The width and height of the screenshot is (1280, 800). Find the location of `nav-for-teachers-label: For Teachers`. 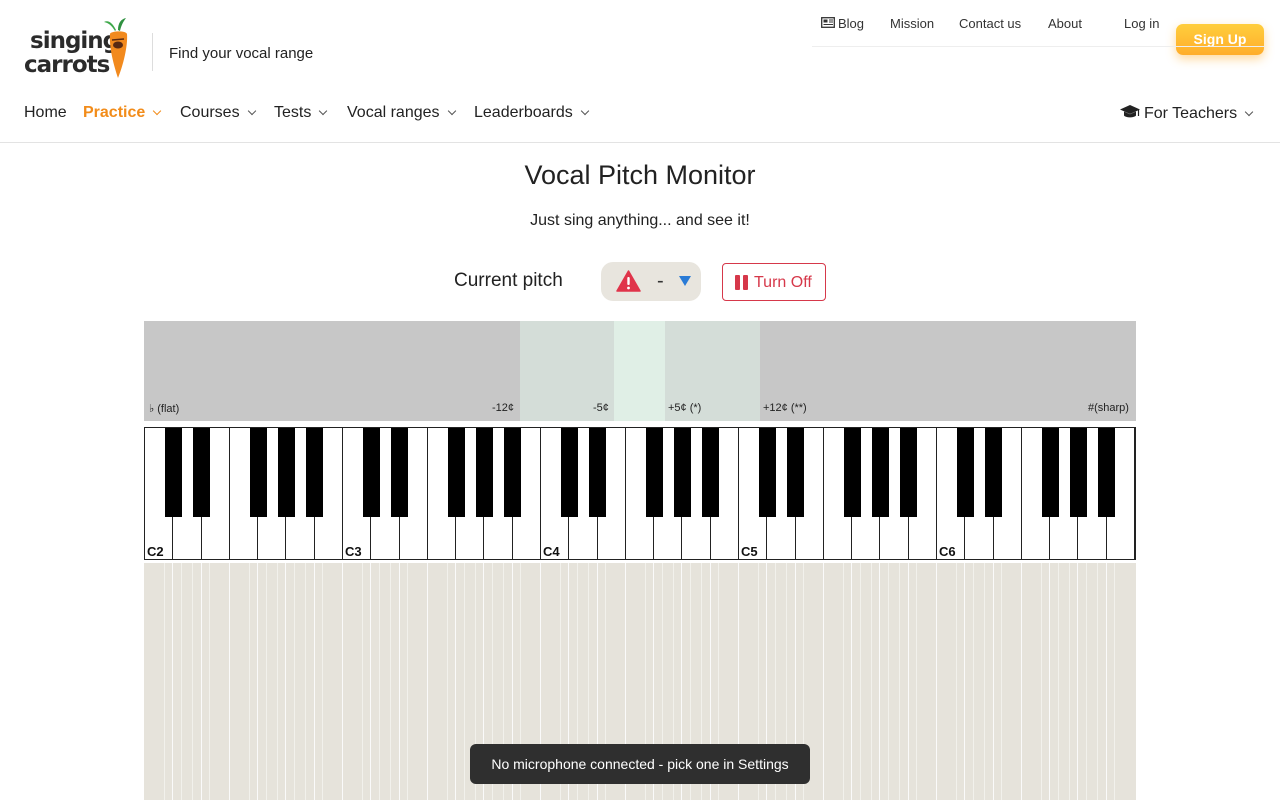

nav-for-teachers-label: For Teachers is located at coordinates (1191, 113).